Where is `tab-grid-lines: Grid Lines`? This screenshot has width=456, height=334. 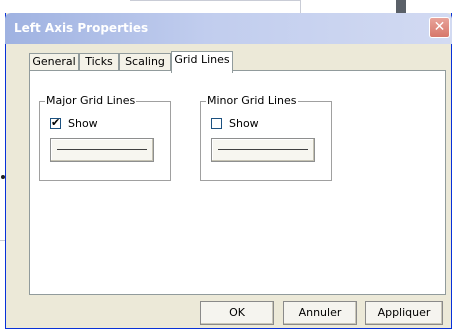 tab-grid-lines: Grid Lines is located at coordinates (202, 62).